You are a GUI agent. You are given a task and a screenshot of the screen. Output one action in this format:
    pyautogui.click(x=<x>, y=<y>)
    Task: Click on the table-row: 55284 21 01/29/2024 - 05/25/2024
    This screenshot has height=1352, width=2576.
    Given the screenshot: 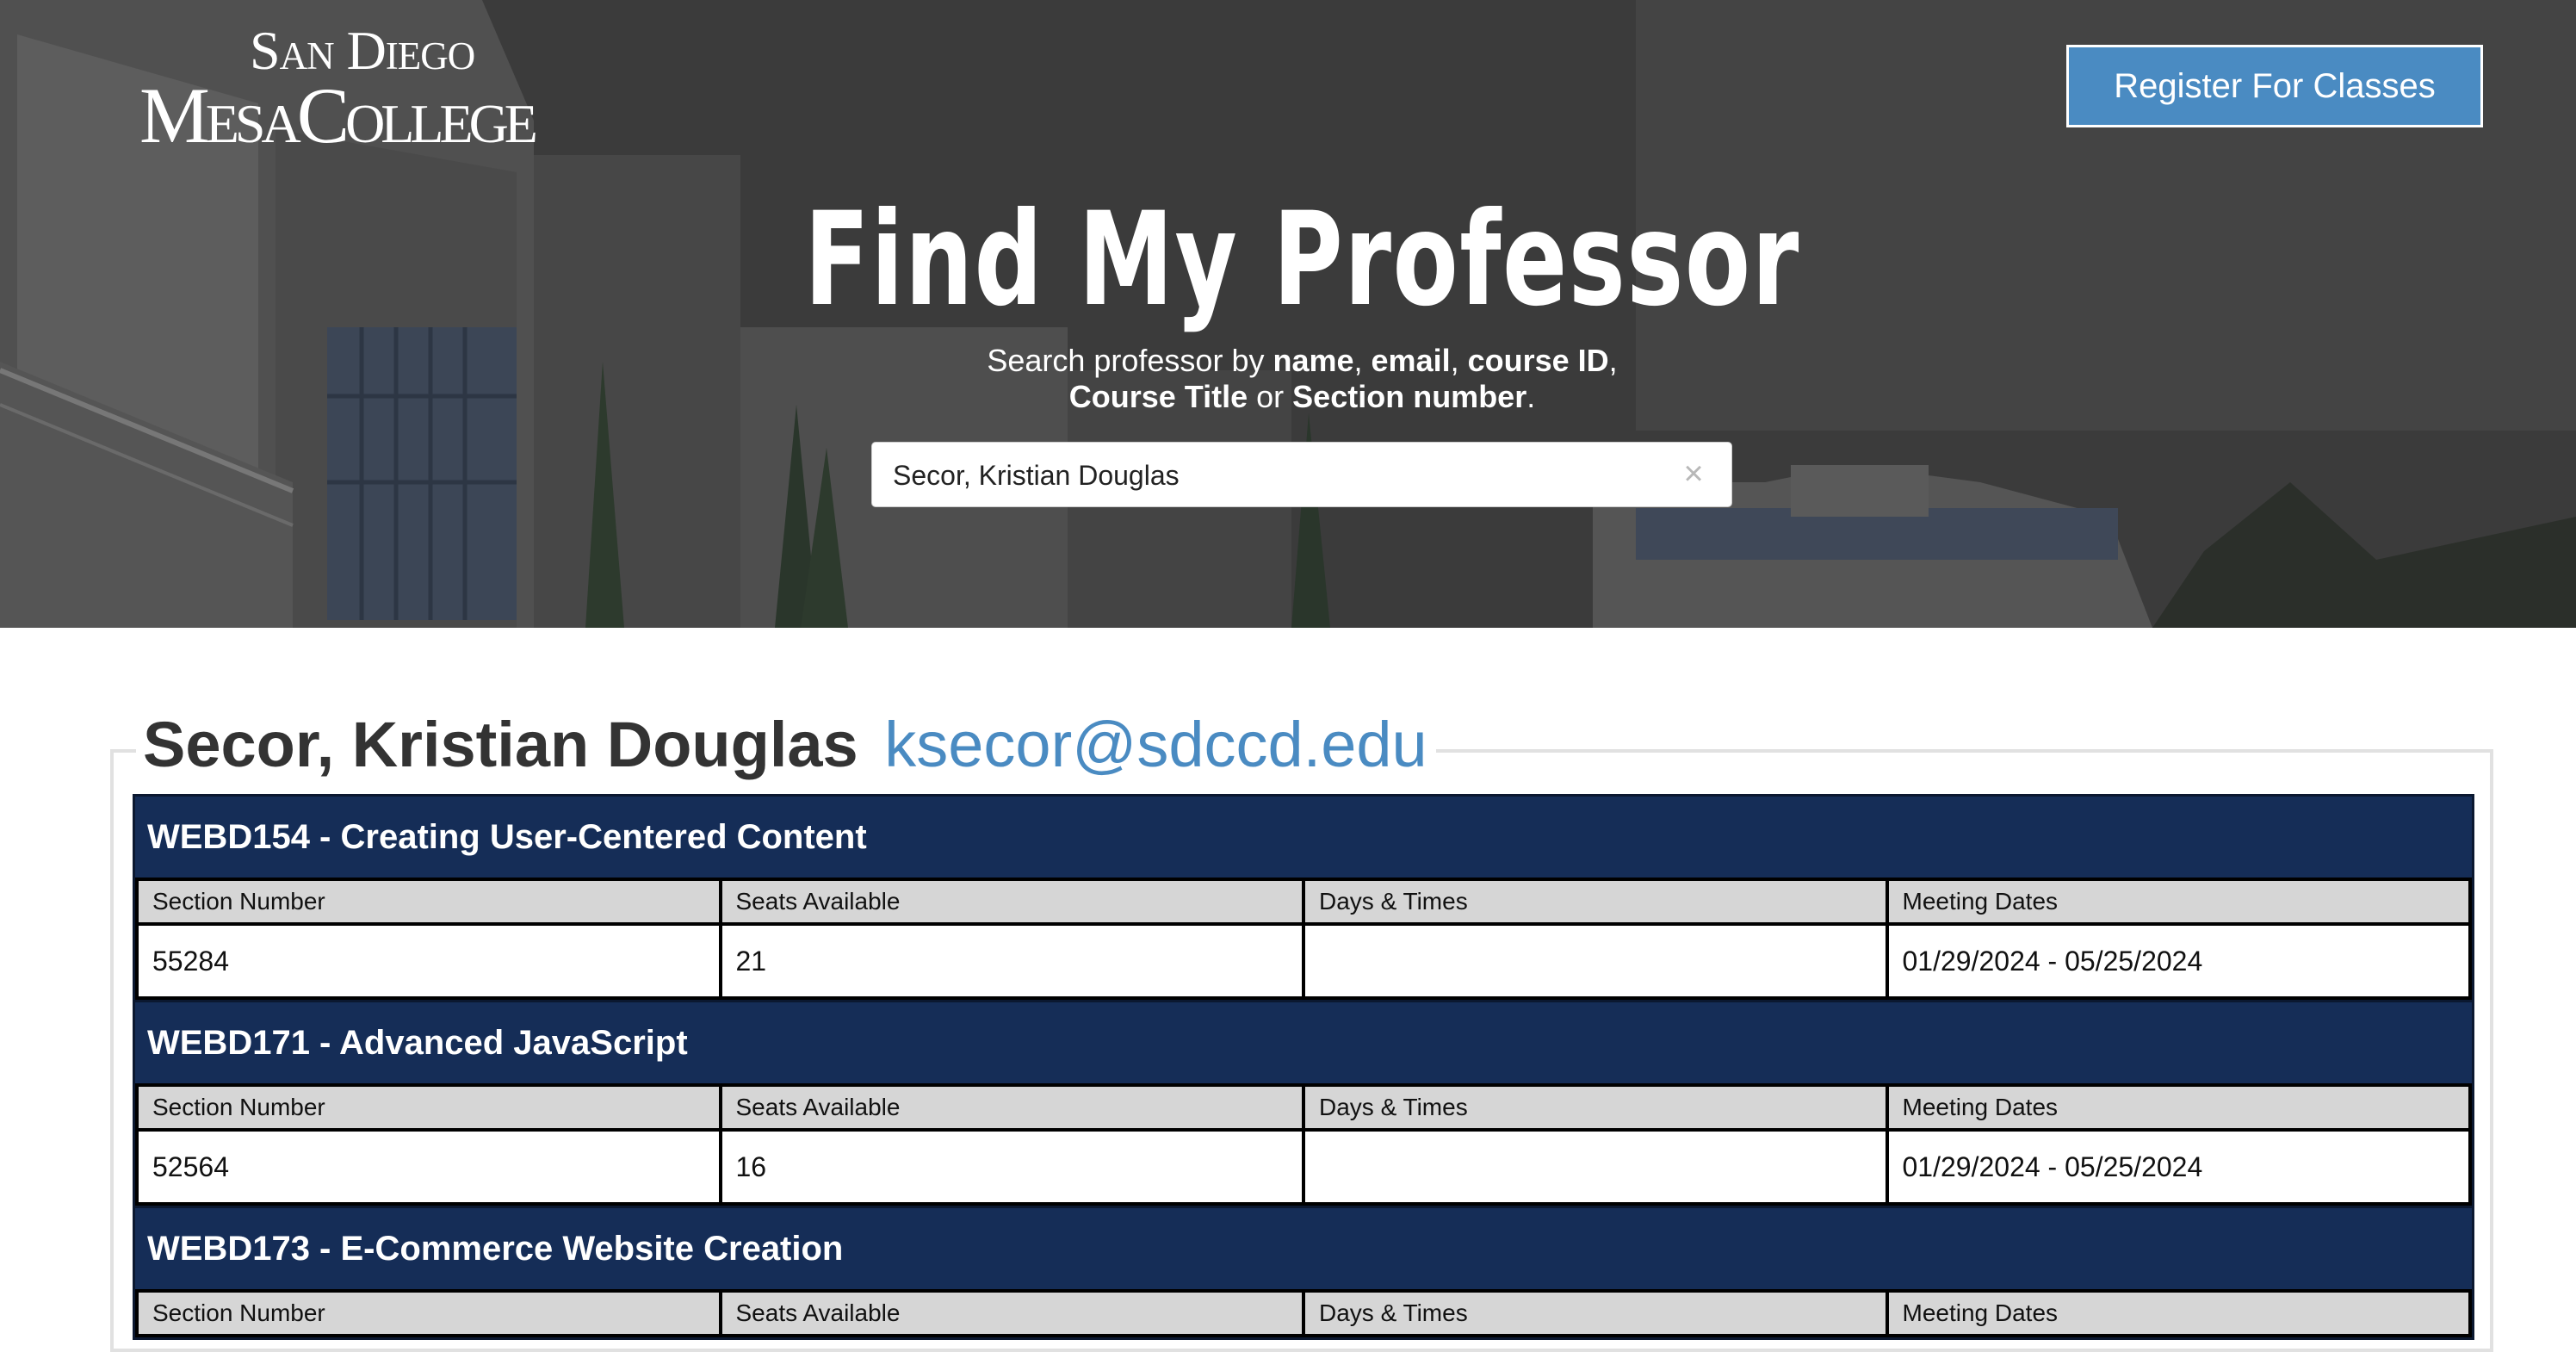 What is the action you would take?
    pyautogui.click(x=1303, y=961)
    